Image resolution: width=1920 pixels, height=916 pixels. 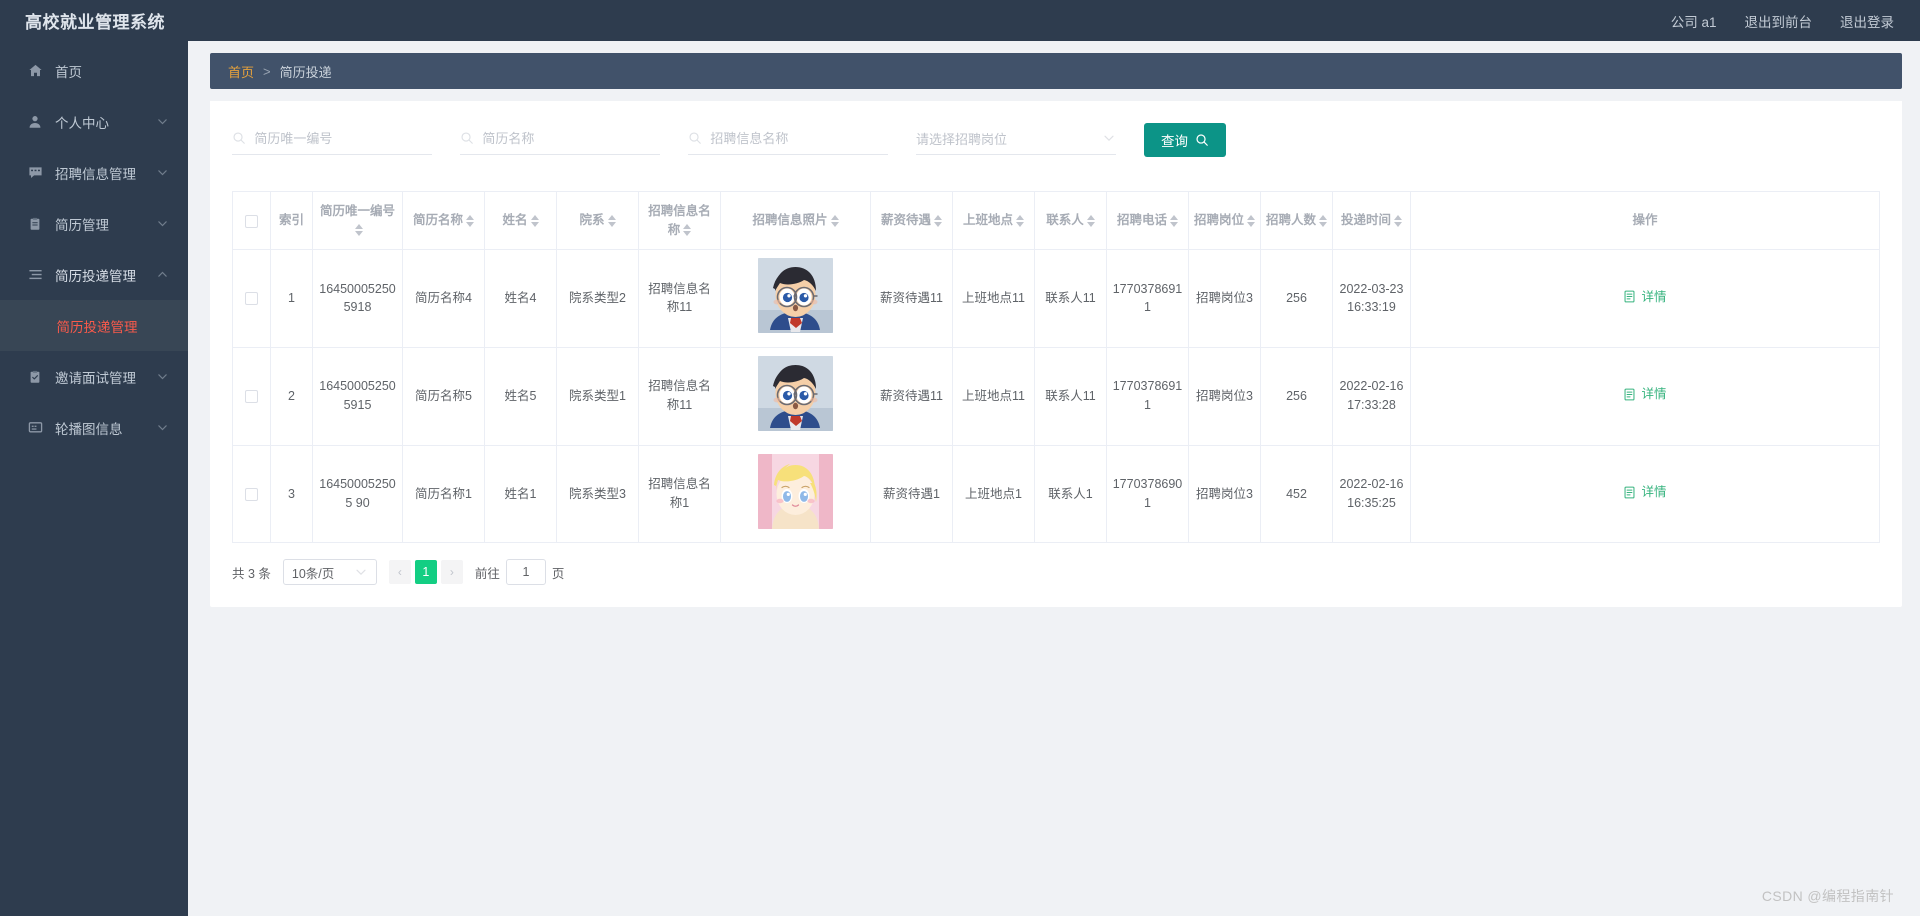 I want to click on cell-salary: 薪资待遇1, so click(x=911, y=494).